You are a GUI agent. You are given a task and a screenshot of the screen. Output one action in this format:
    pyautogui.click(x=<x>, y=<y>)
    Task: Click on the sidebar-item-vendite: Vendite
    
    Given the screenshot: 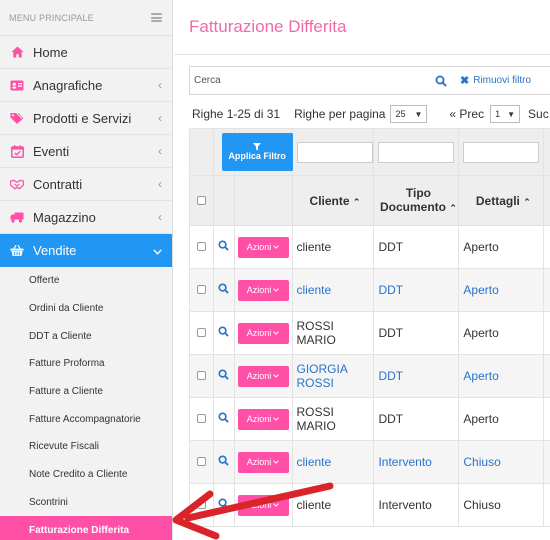 What is the action you would take?
    pyautogui.click(x=86, y=250)
    